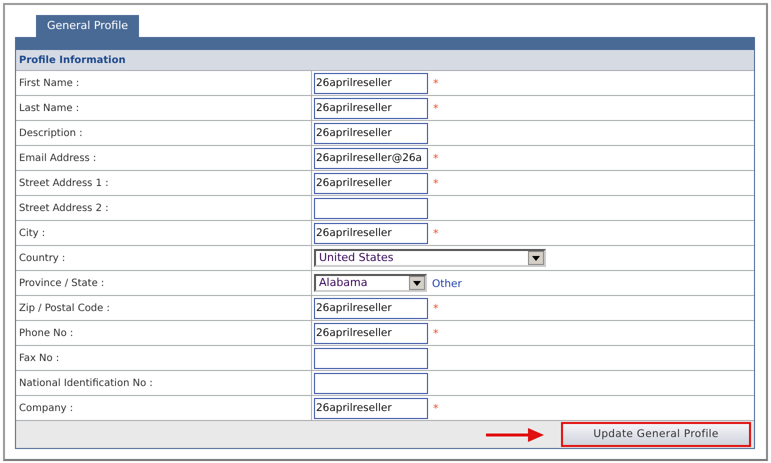 The height and width of the screenshot is (463, 771). I want to click on field-label: First Name :, so click(49, 83).